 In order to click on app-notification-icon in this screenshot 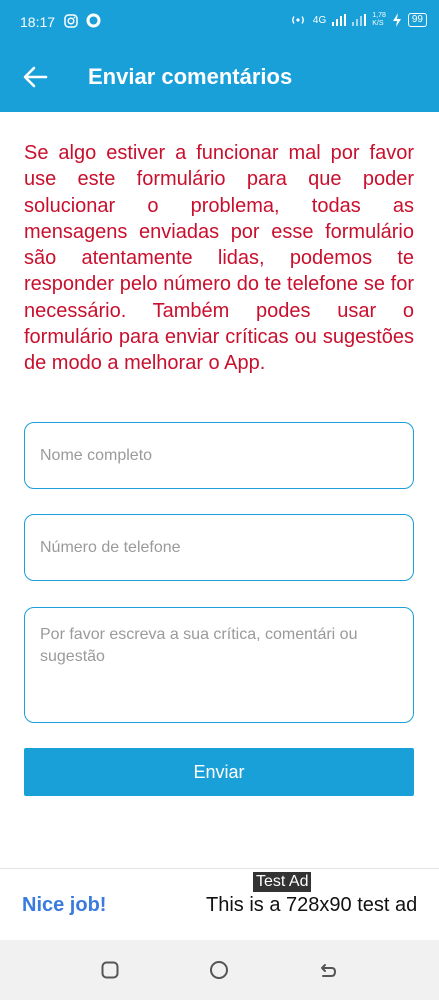, I will do `click(93, 20)`.